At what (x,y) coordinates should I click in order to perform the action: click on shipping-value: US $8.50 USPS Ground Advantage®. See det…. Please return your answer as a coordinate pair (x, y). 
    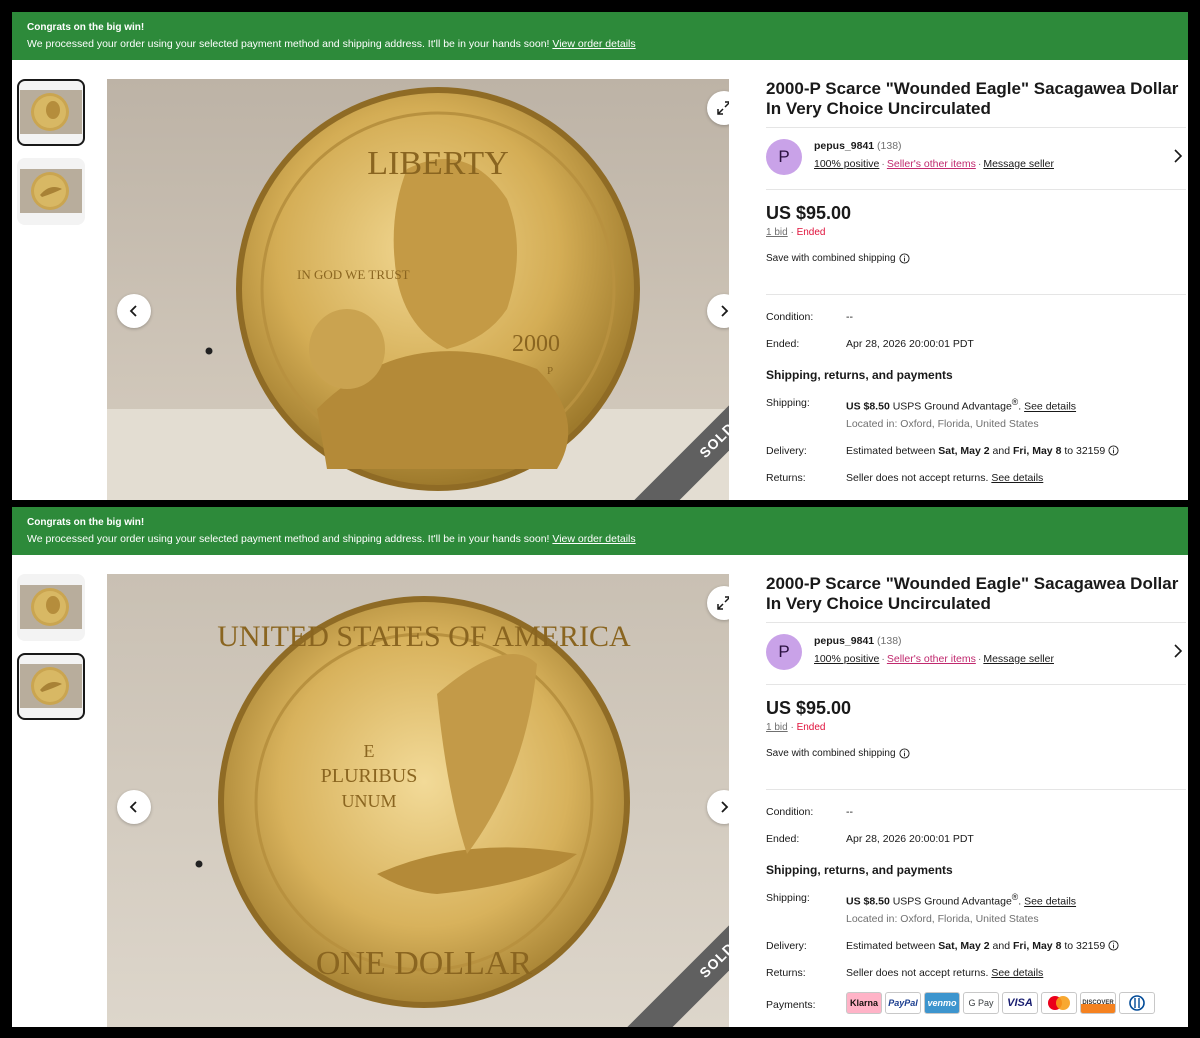
    Looking at the image, I should click on (961, 900).